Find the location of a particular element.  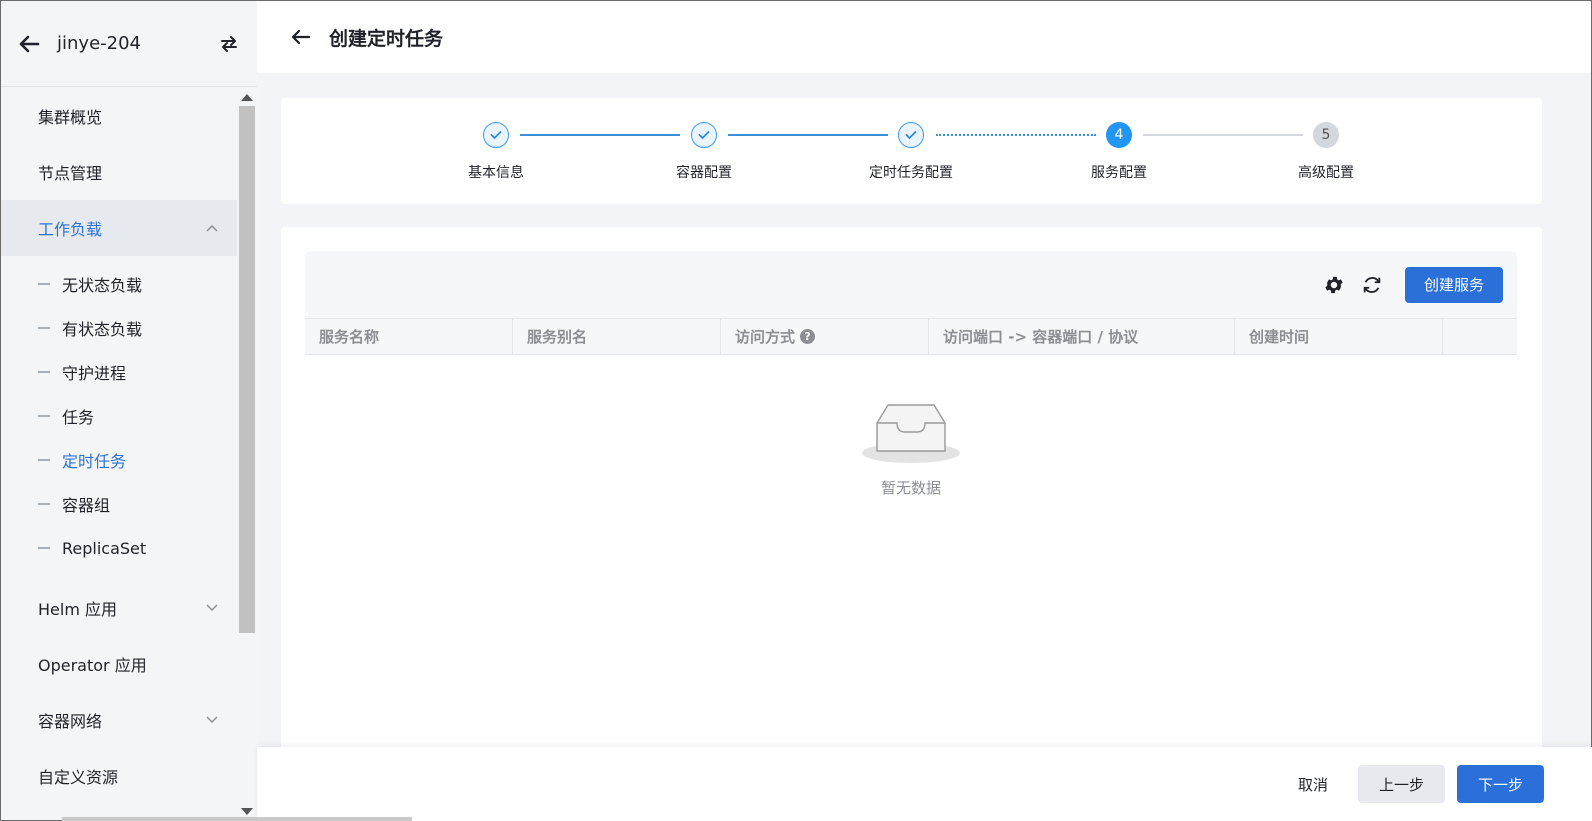

wizard-footer: 取消 上一步 下一步 is located at coordinates (924, 784).